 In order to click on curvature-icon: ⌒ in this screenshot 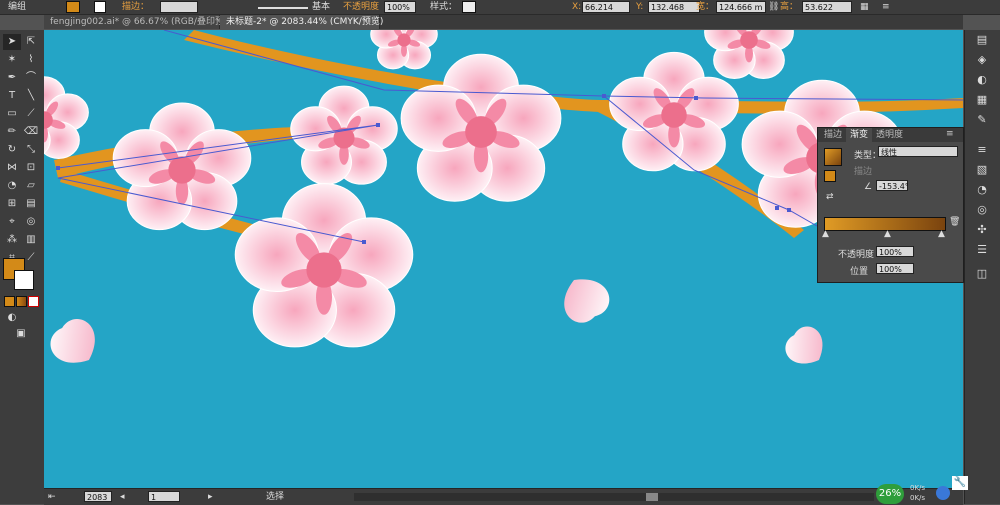, I will do `click(31, 78)`.